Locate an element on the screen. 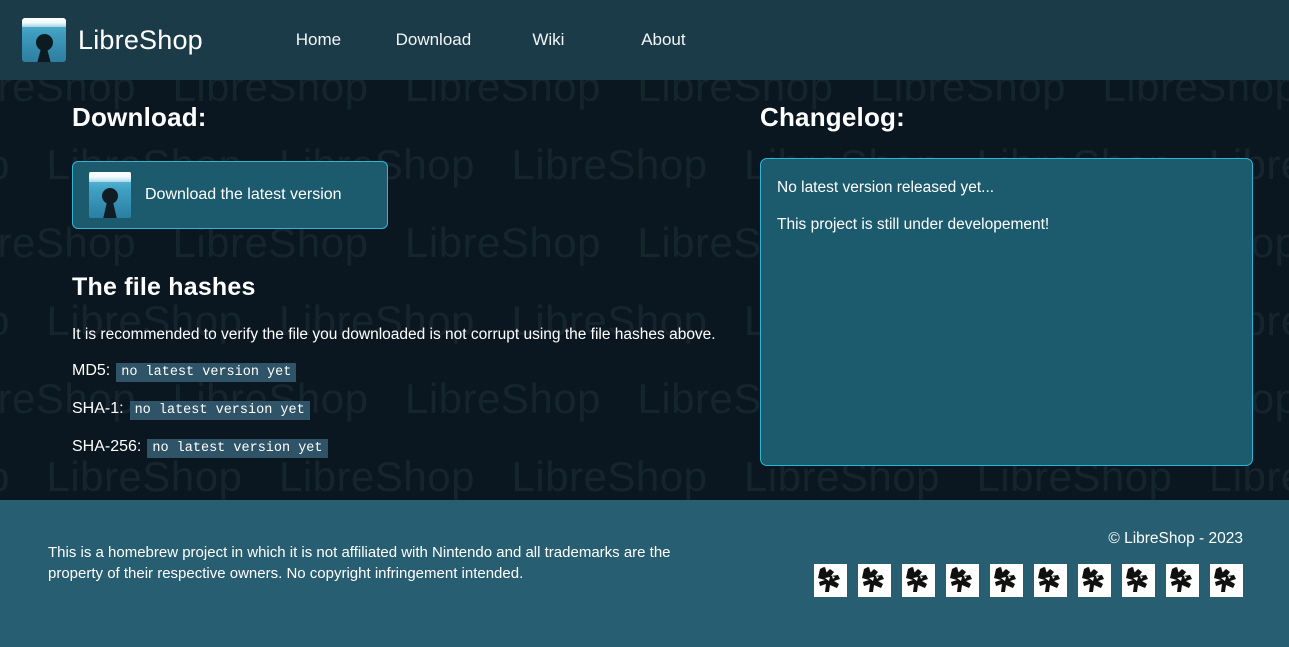 Image resolution: width=1289 pixels, height=647 pixels. nav-item-home: Home is located at coordinates (318, 40).